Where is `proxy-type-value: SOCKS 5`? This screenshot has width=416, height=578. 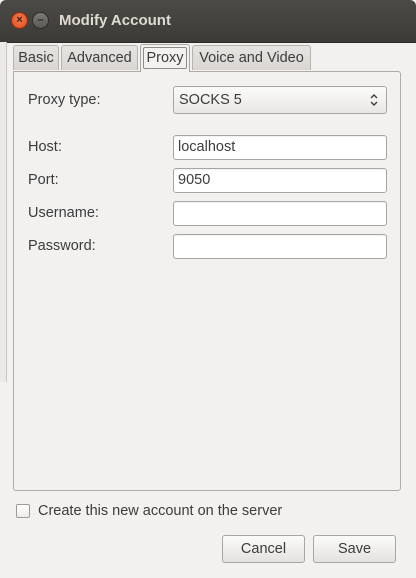 proxy-type-value: SOCKS 5 is located at coordinates (210, 100).